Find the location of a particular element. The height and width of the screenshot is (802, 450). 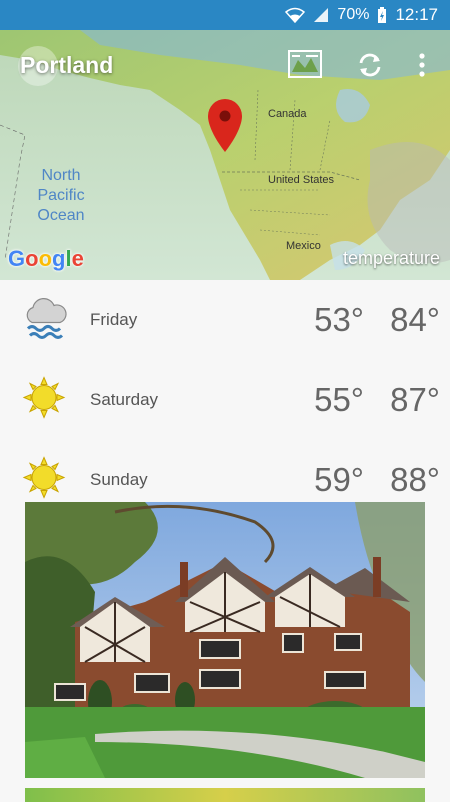

city-title: Portland is located at coordinates (67, 65).